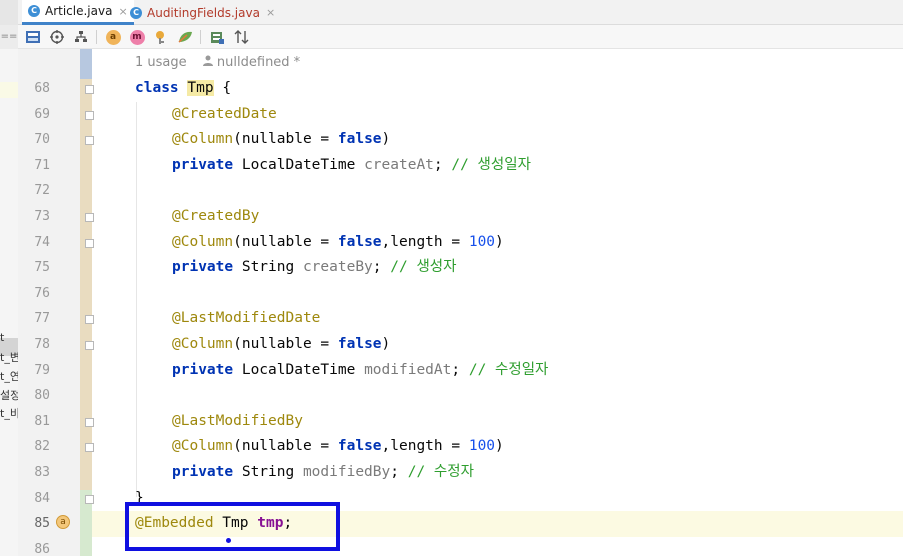 This screenshot has width=903, height=556. I want to click on type-name: LocalDateTime, so click(299, 370).